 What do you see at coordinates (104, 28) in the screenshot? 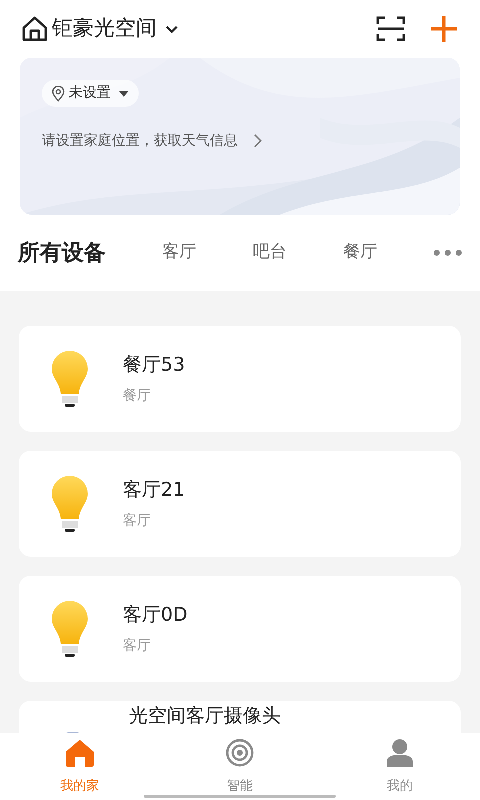
I see `home-name: 钜豪光空间` at bounding box center [104, 28].